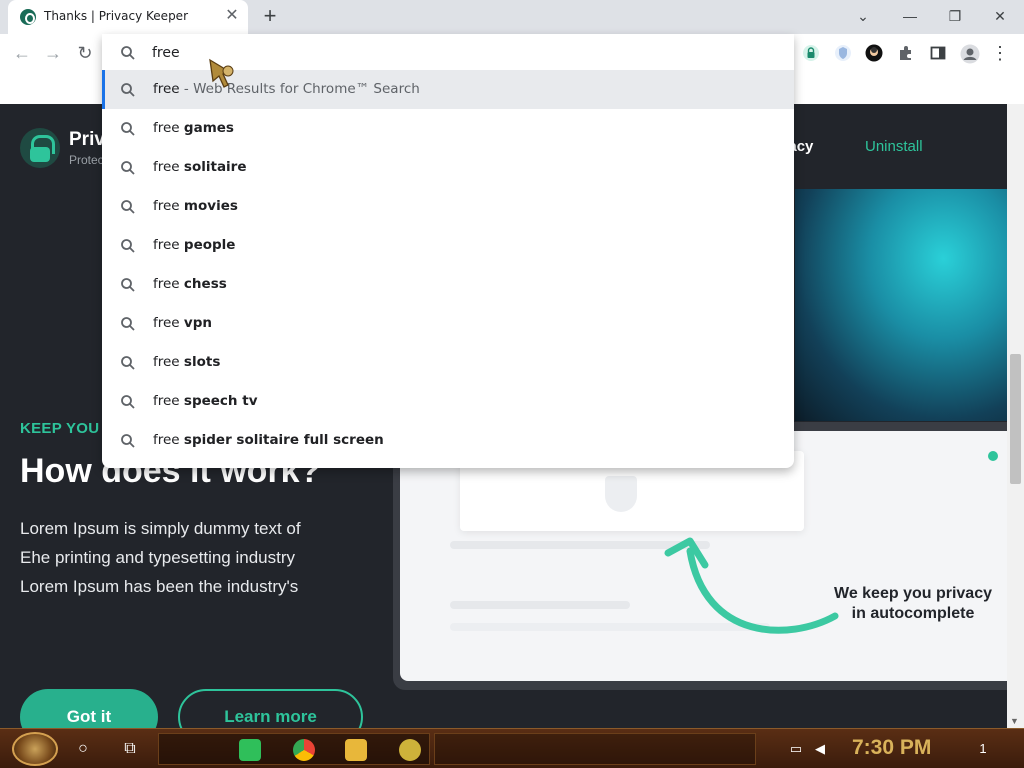  I want to click on suggestion-text: free speech tv, so click(205, 401).